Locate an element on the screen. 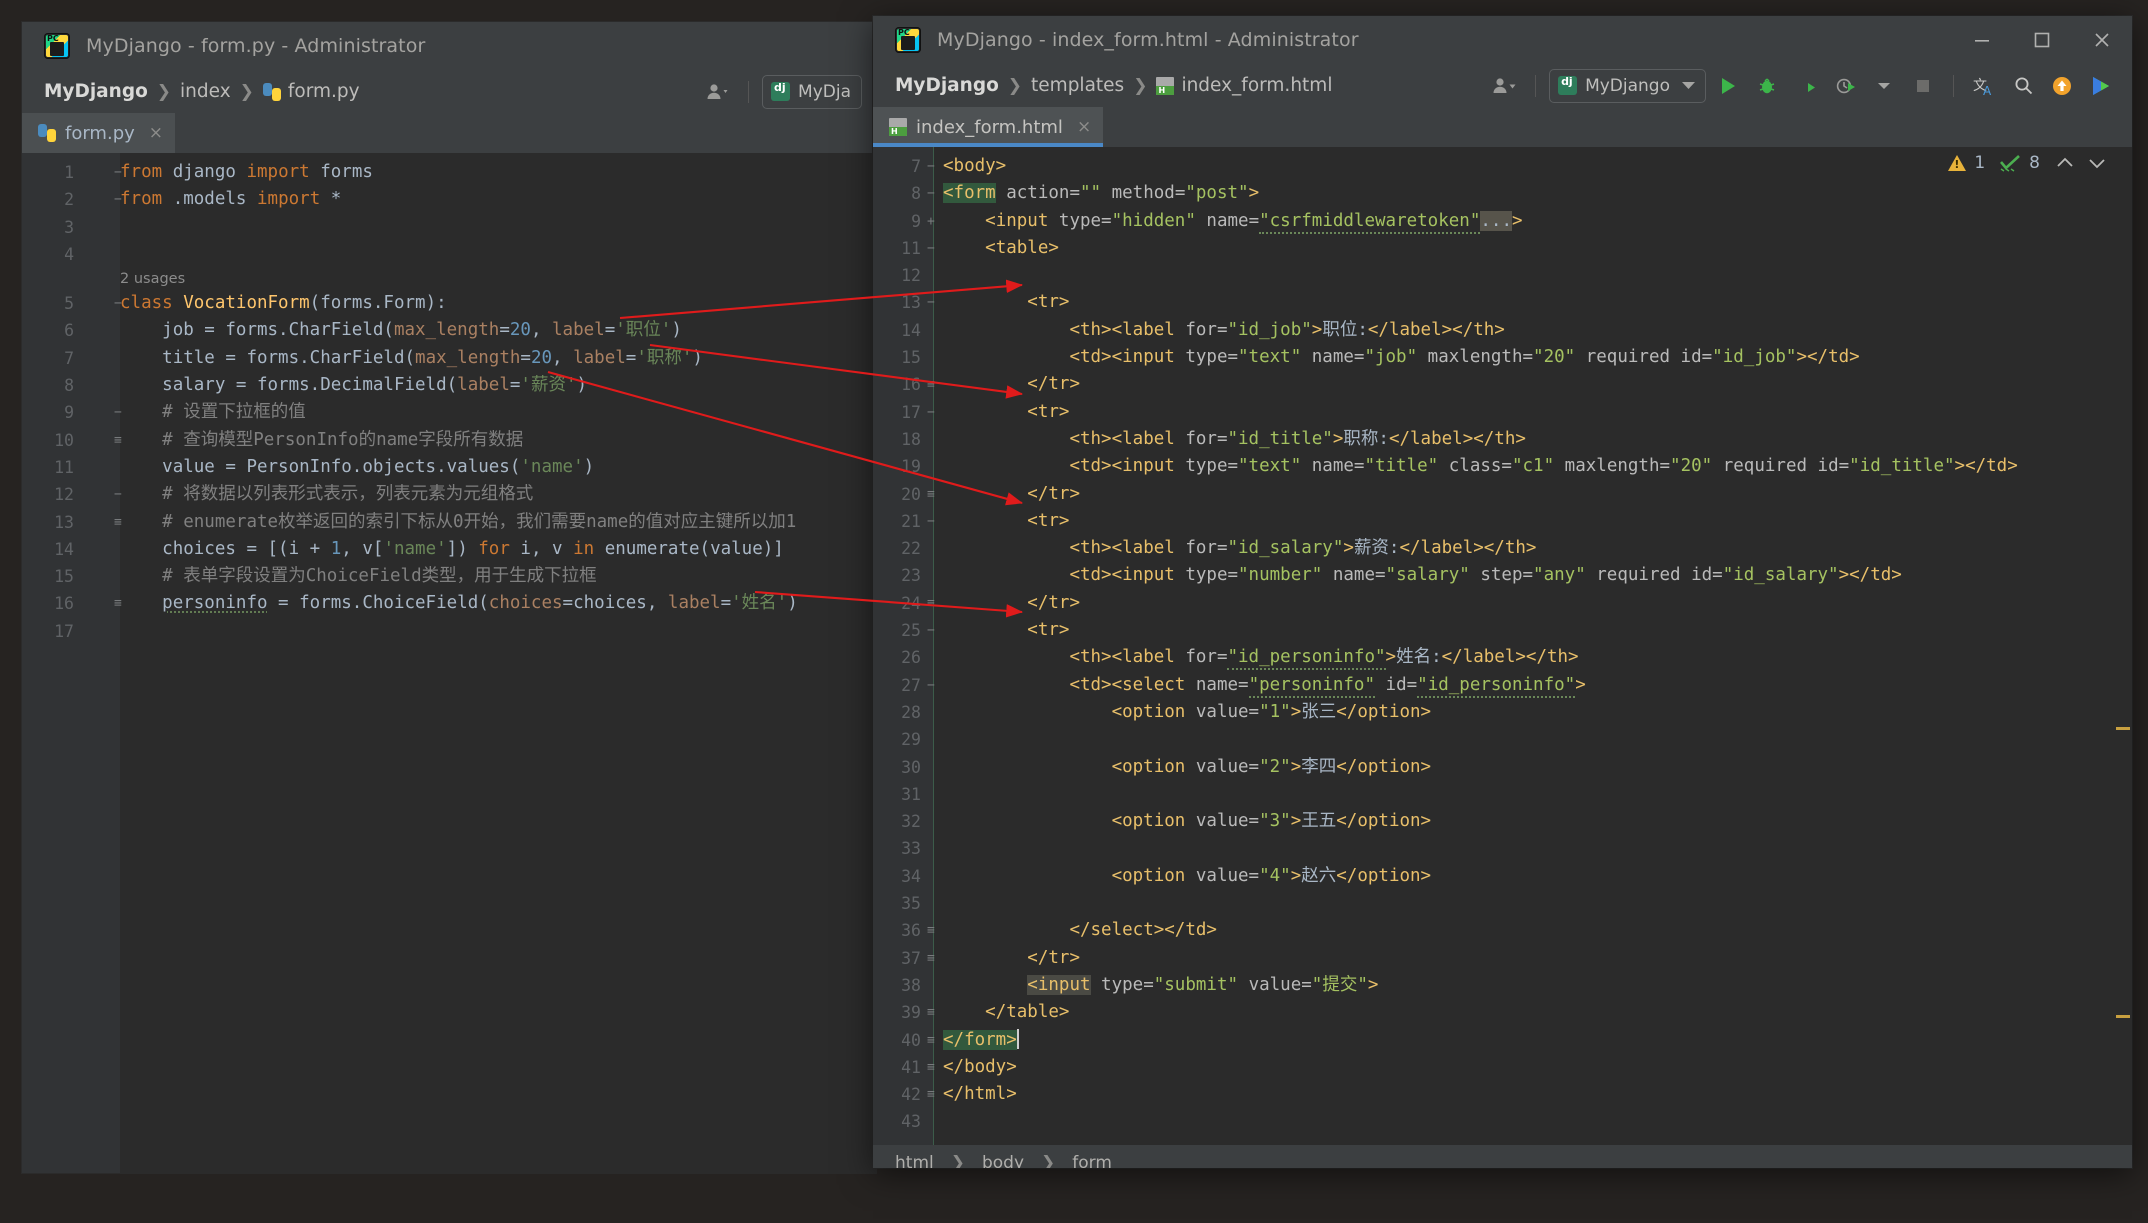 The width and height of the screenshot is (2148, 1223). code-line: 20 ≡ </tr> is located at coordinates (1502, 494).